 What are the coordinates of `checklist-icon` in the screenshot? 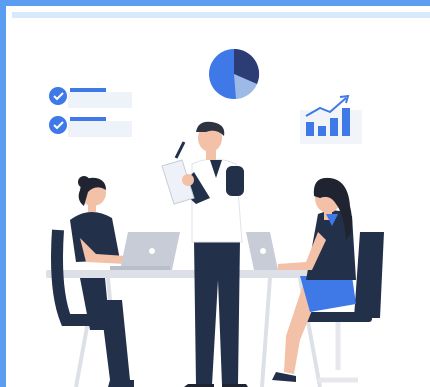 It's located at (90, 112).